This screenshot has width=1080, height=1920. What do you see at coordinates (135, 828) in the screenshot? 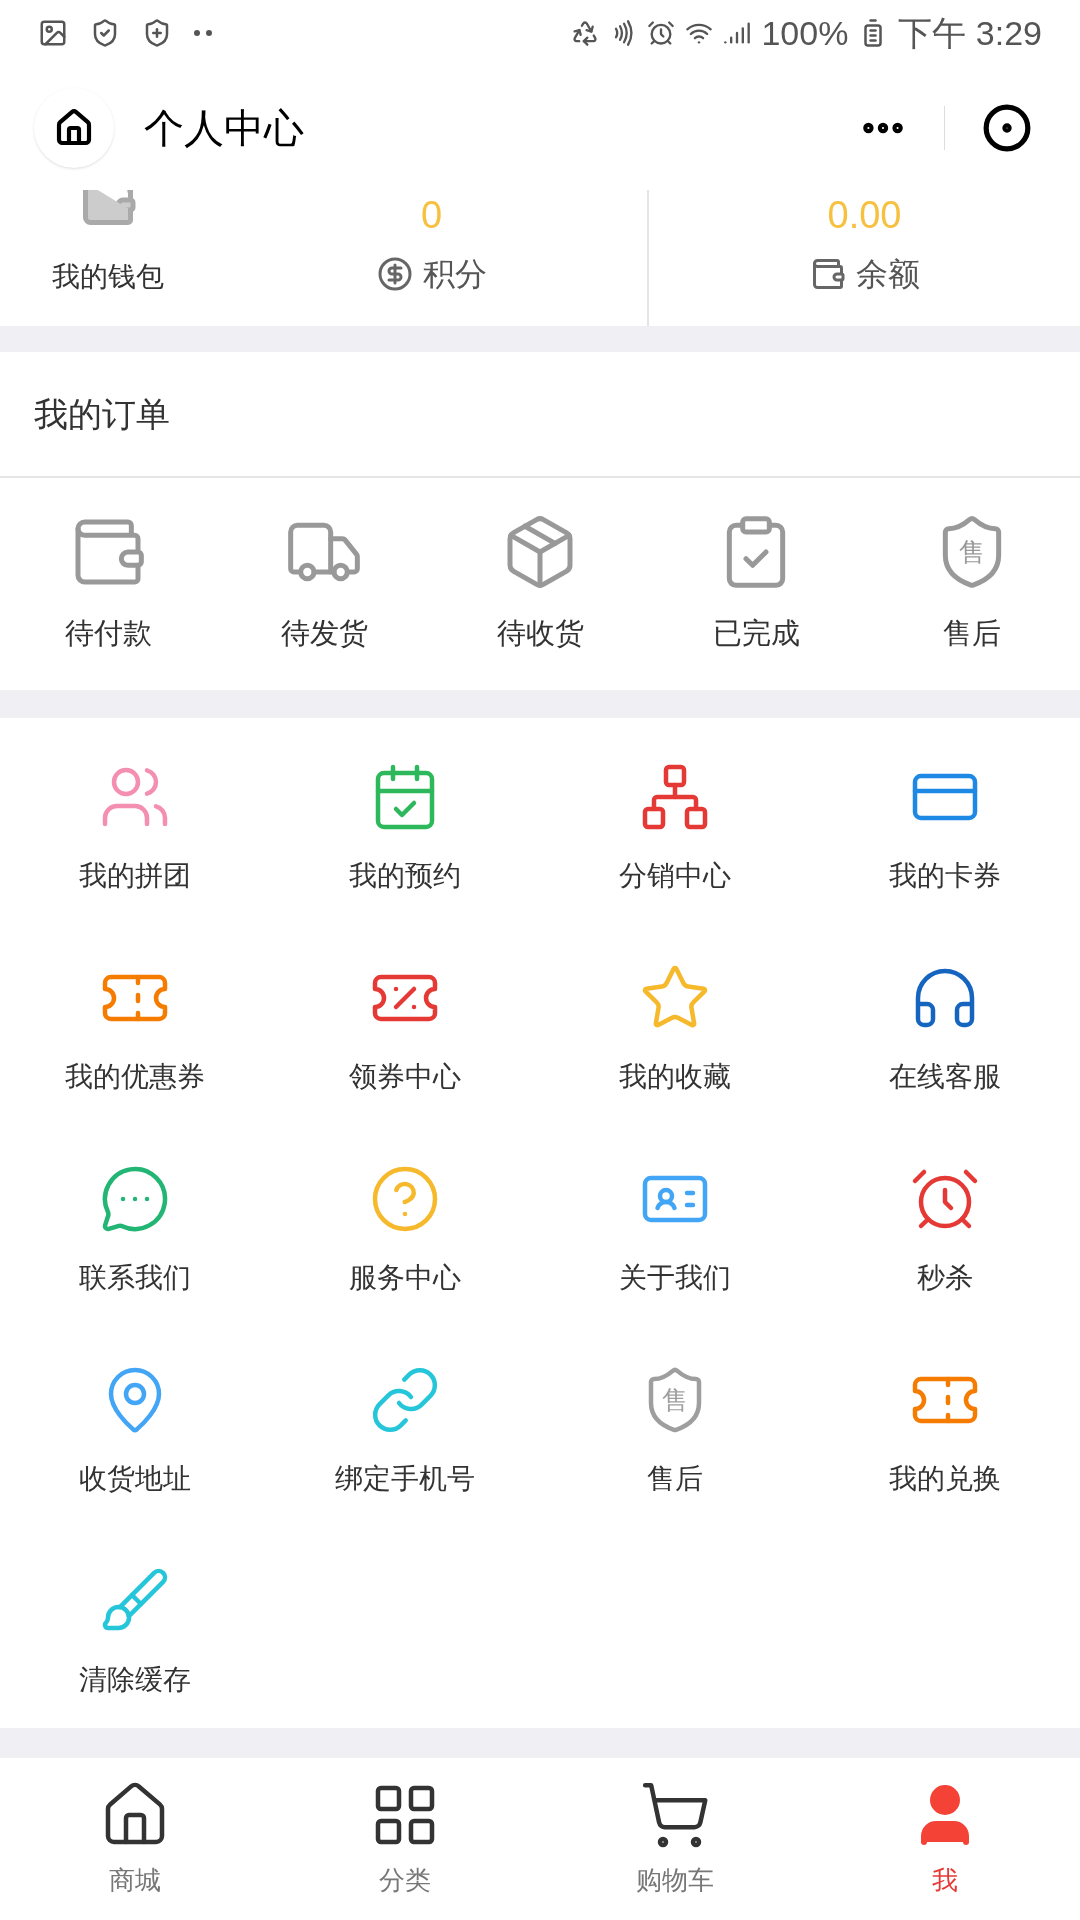
I see `service-button: 我的拼团` at bounding box center [135, 828].